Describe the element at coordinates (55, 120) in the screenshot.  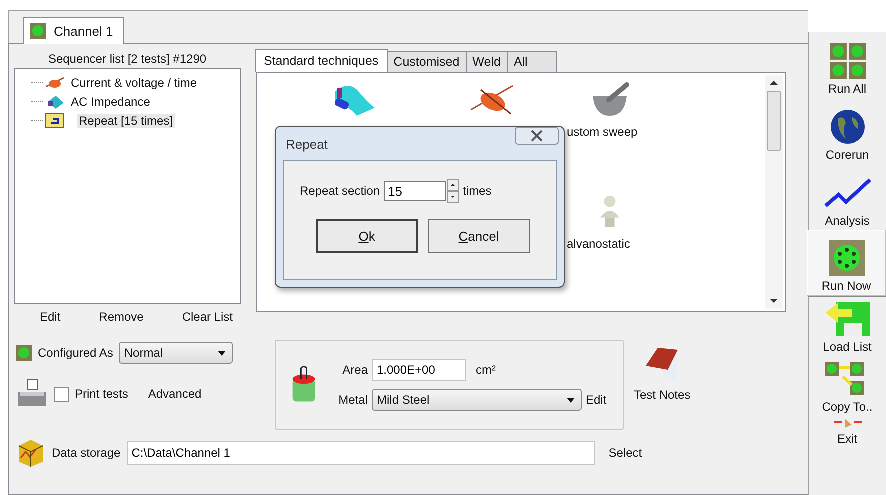
I see `repeat-icon` at that location.